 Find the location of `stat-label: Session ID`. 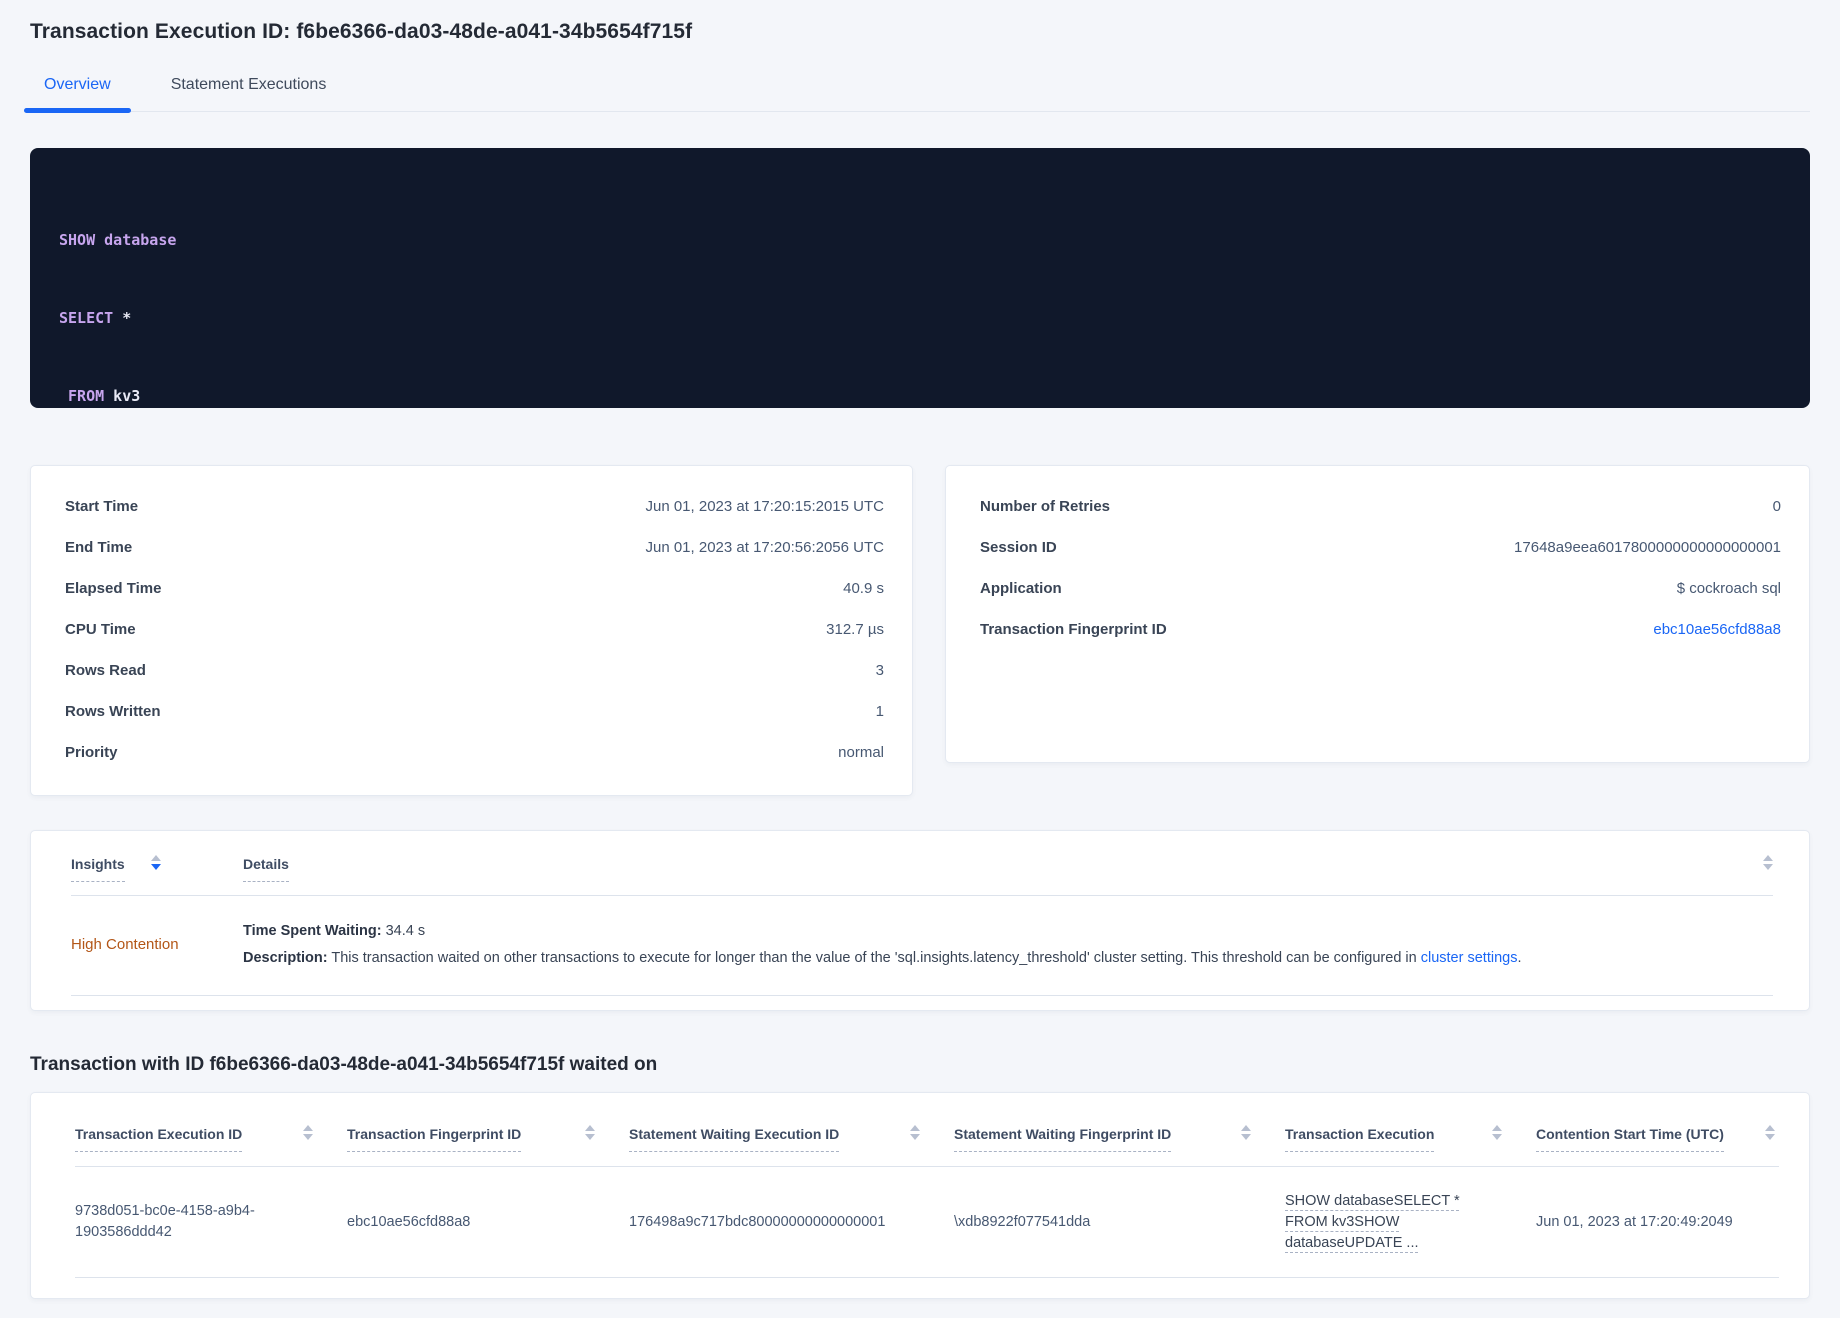

stat-label: Session ID is located at coordinates (1018, 547).